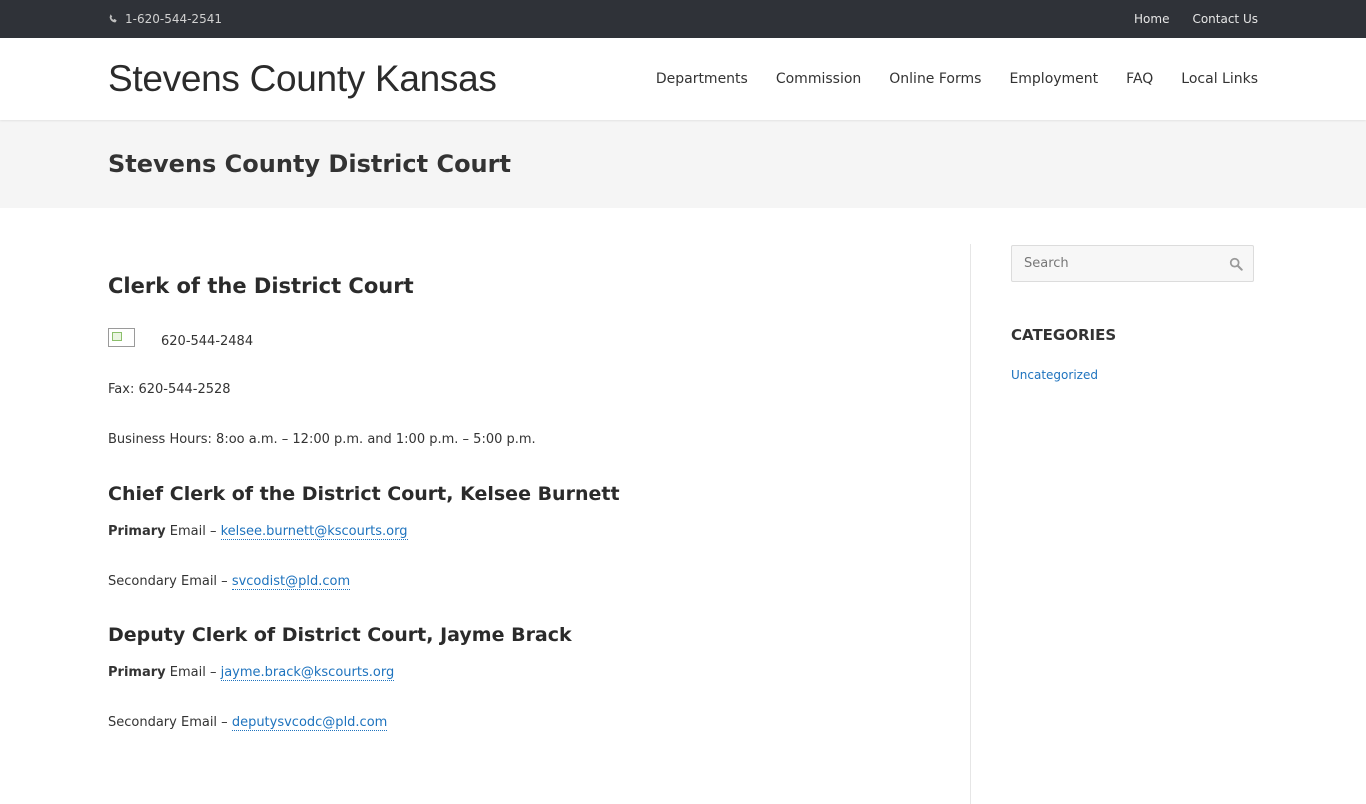 The image size is (1366, 804). I want to click on top-phone: 1-620-544-2541, so click(165, 19).